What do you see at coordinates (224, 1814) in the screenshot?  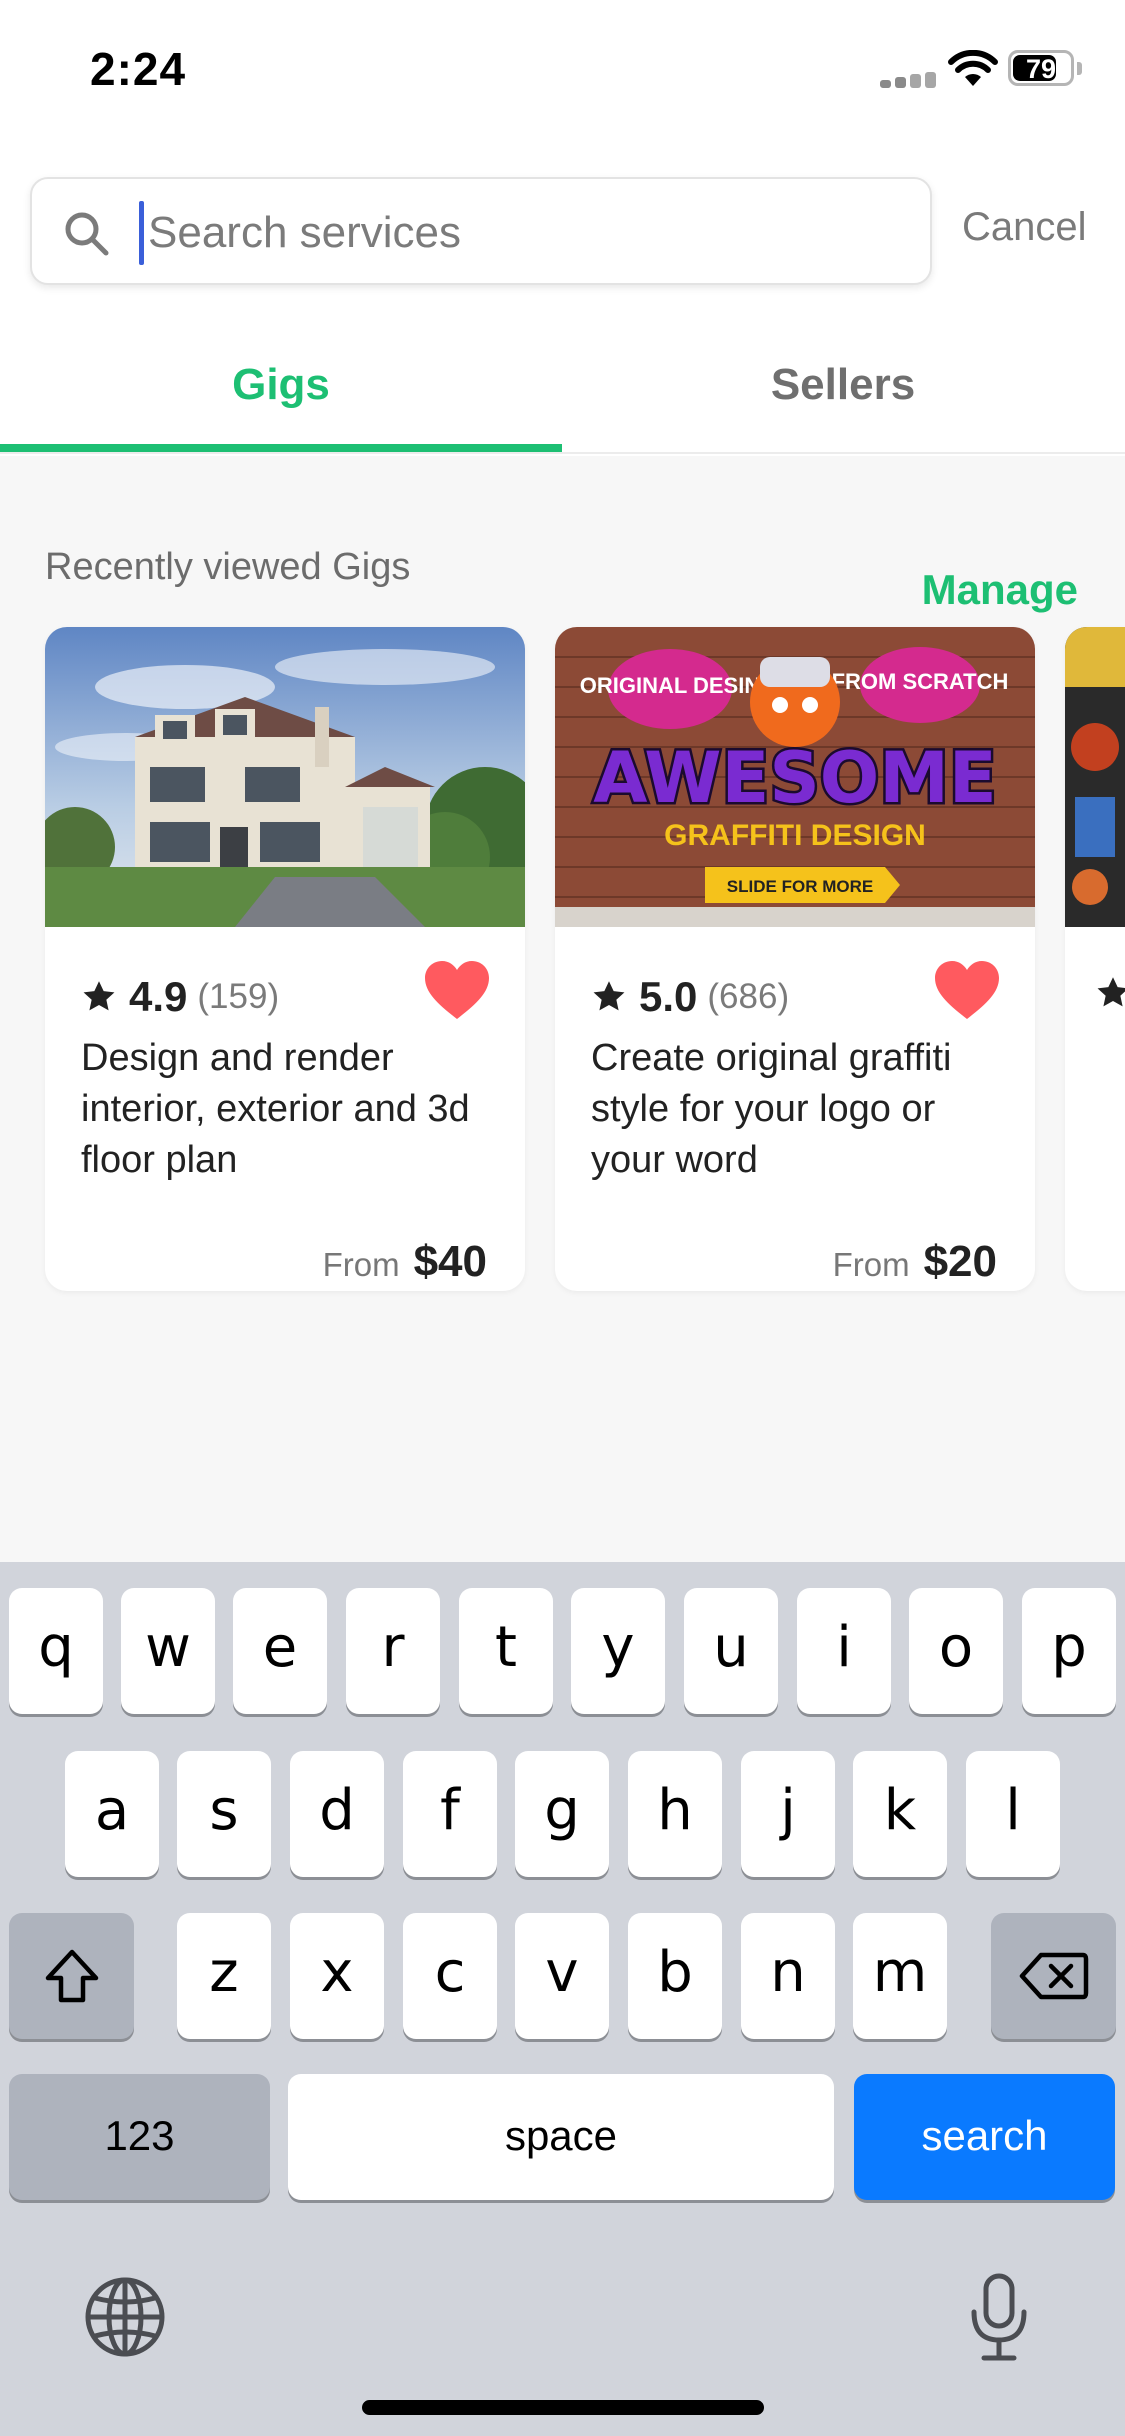 I see `key-s: s` at bounding box center [224, 1814].